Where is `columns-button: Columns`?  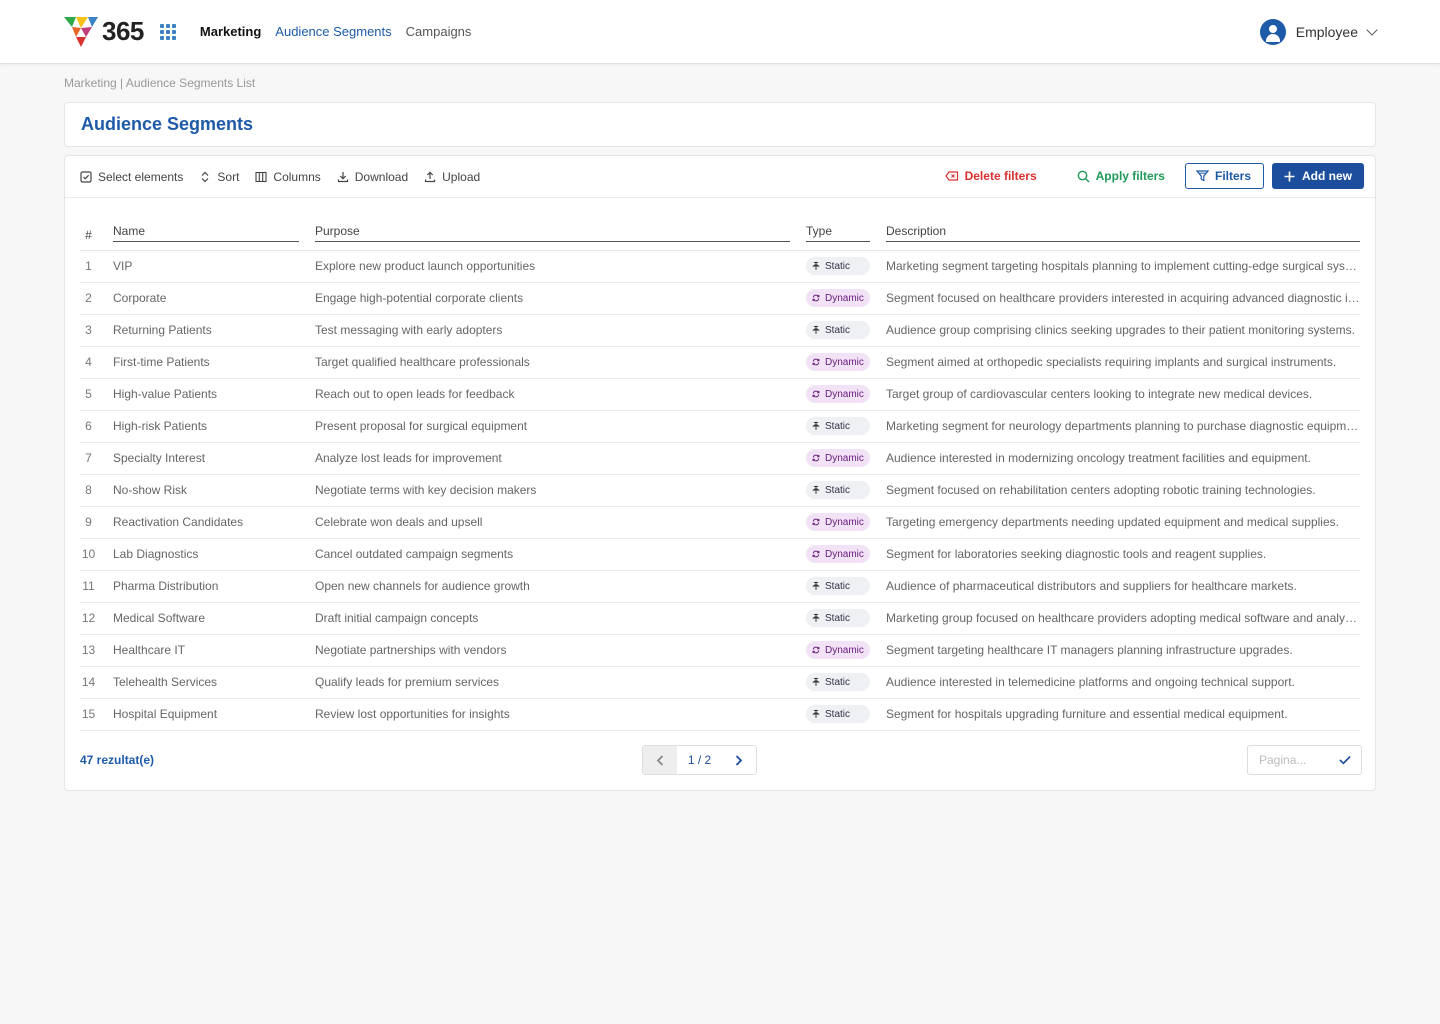
columns-button: Columns is located at coordinates (288, 176).